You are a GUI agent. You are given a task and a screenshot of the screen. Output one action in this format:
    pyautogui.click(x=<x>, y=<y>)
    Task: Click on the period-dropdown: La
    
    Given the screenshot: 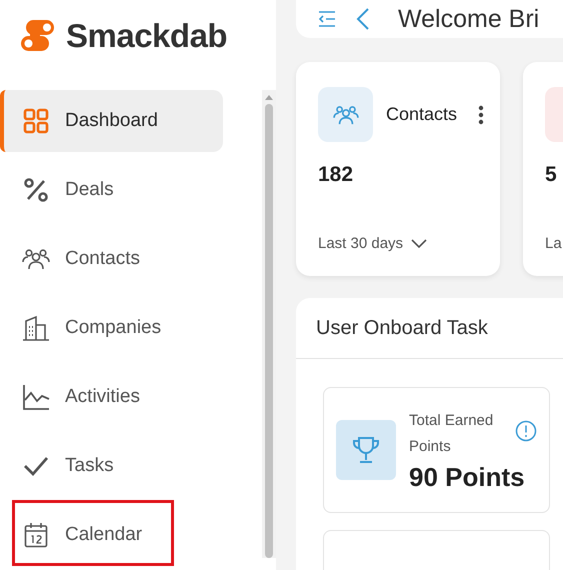 What is the action you would take?
    pyautogui.click(x=554, y=243)
    